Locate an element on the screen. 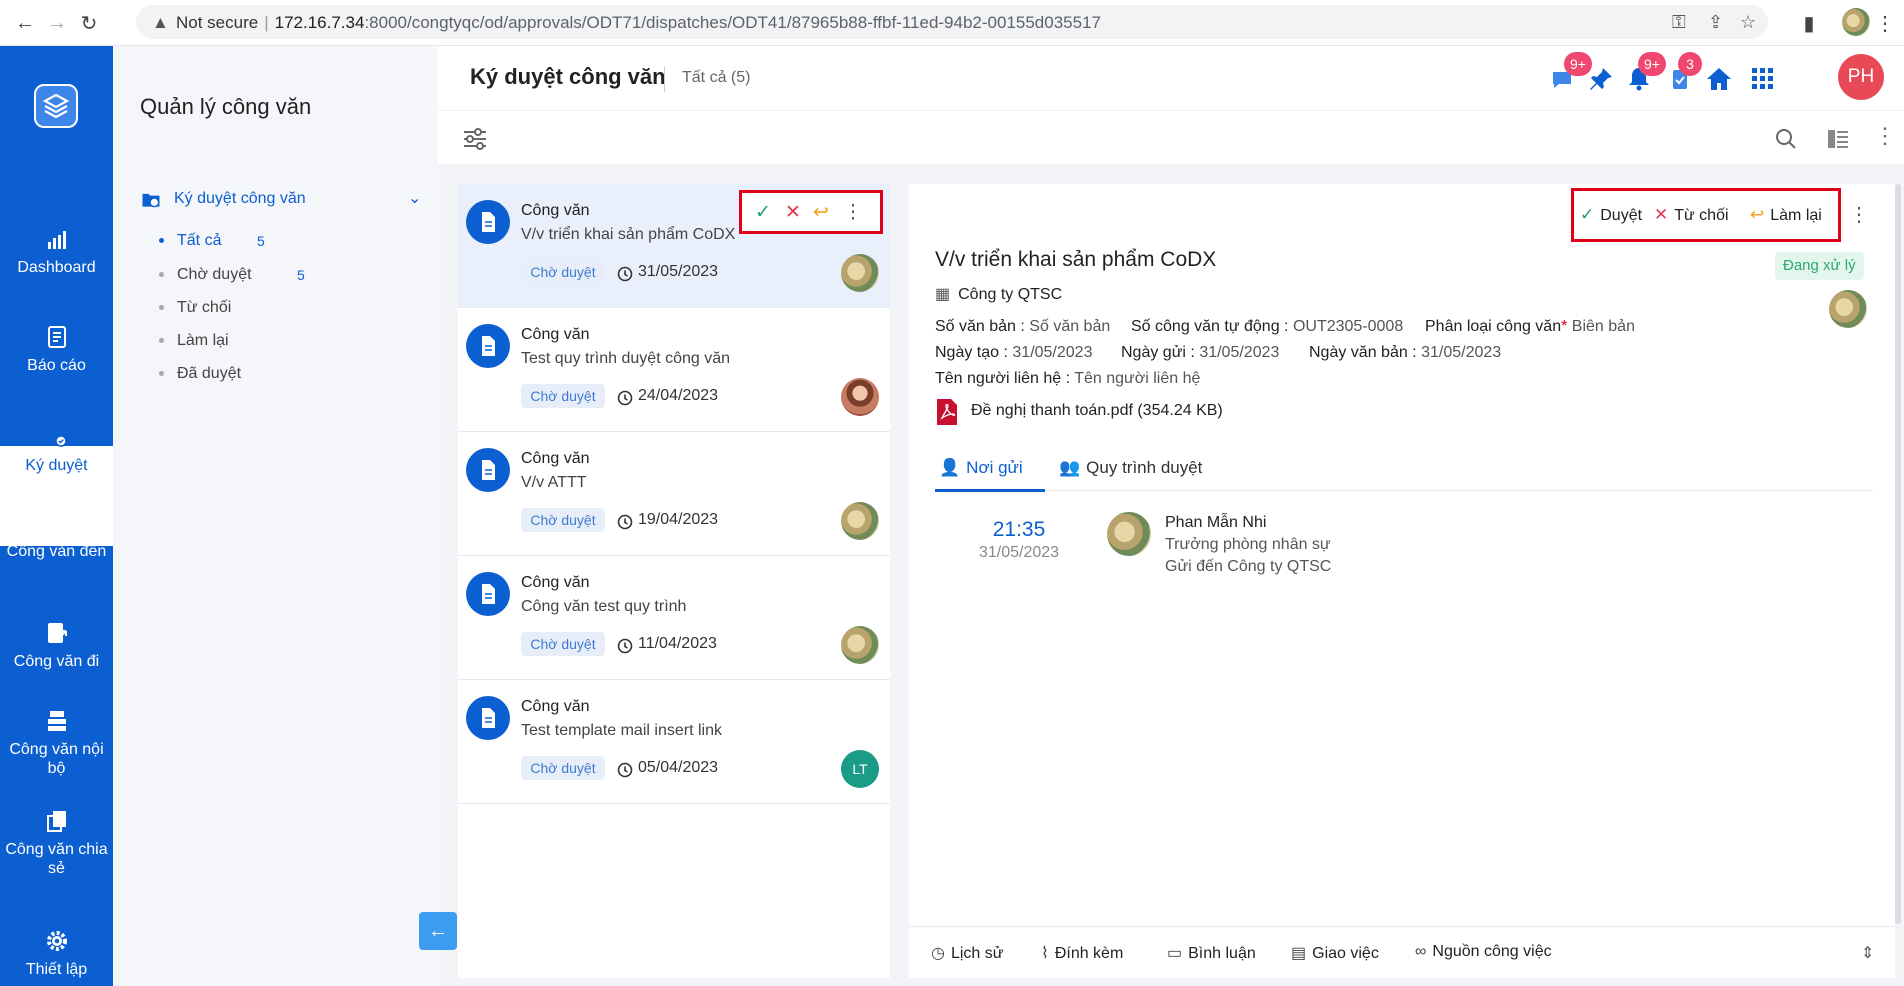  sent-time: 21:35 is located at coordinates (1019, 529).